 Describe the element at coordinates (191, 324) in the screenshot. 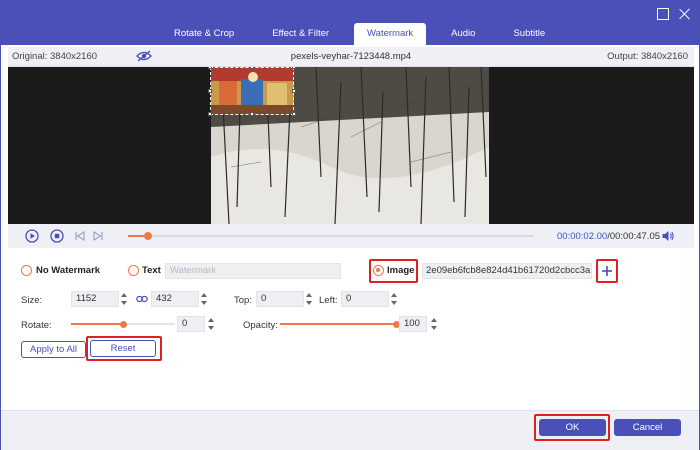

I see `rotate-input: 0` at that location.